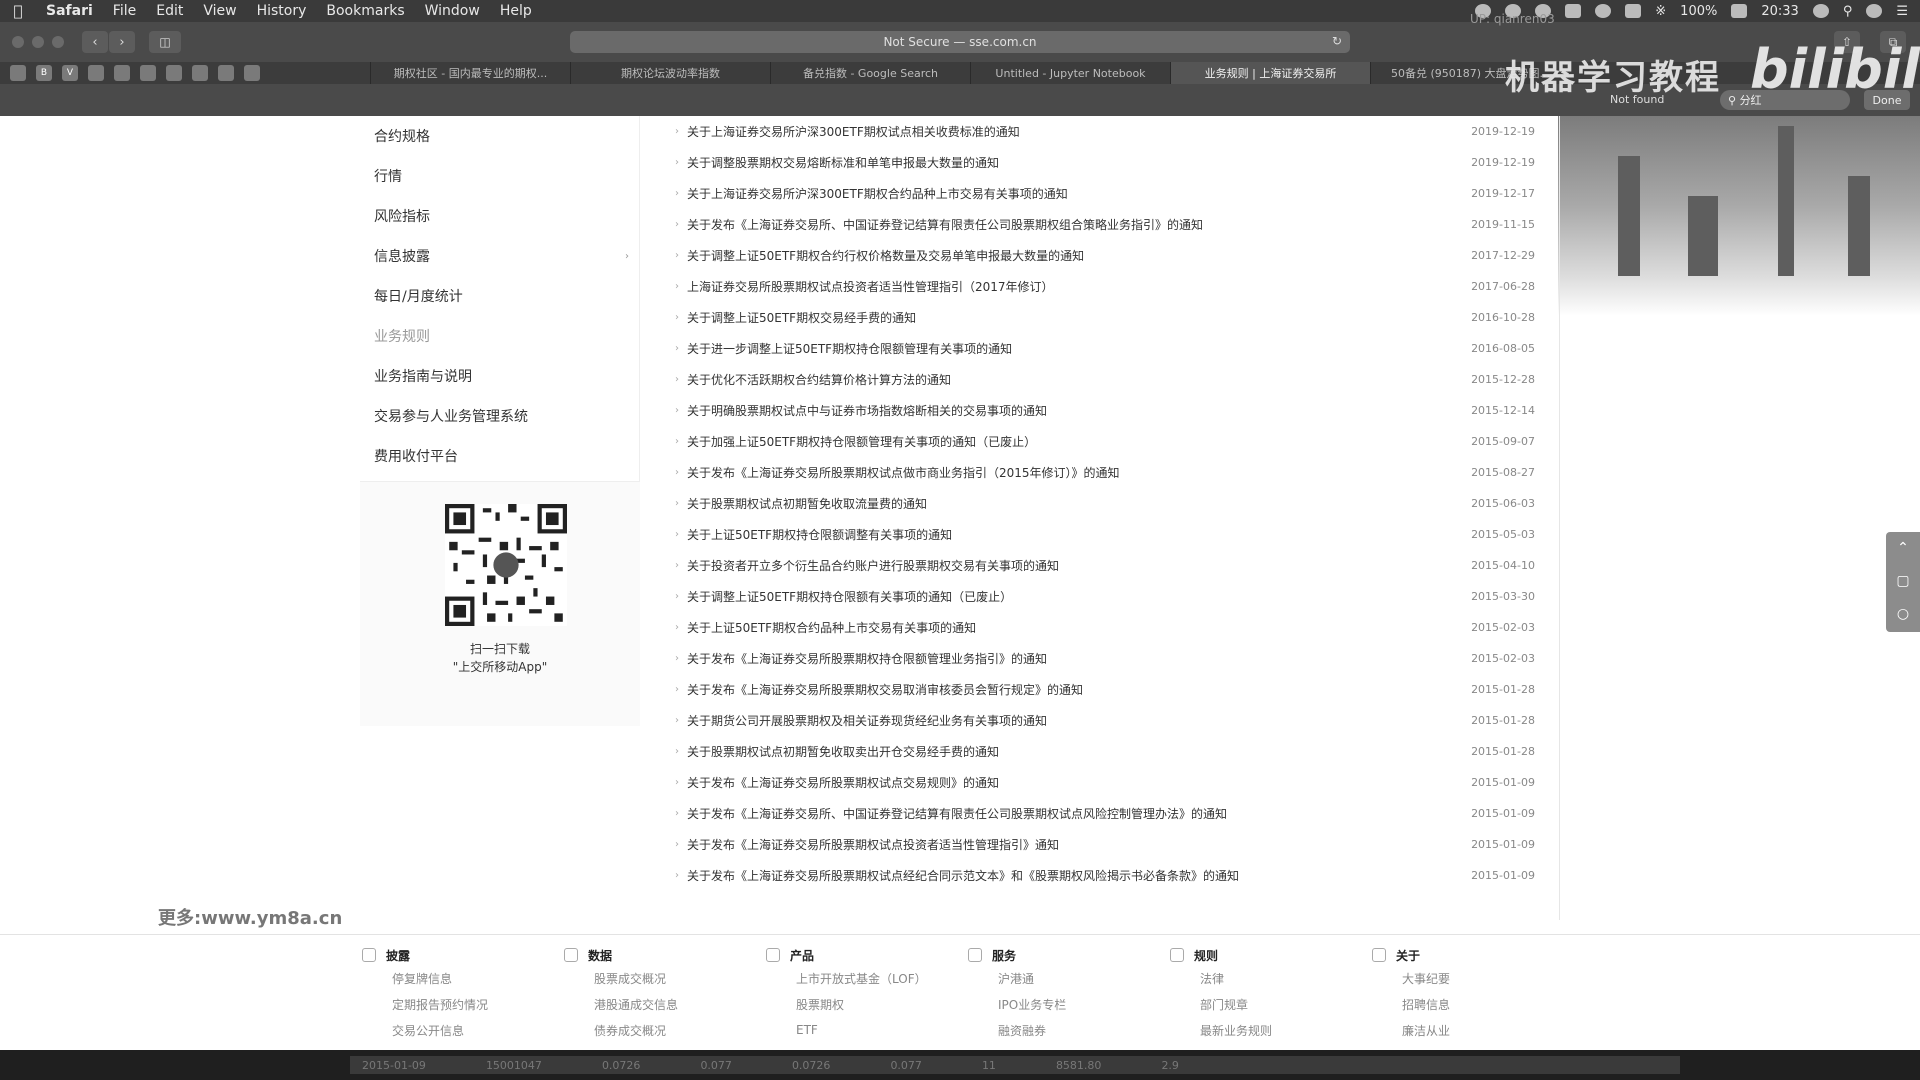 This screenshot has width=1920, height=1080. I want to click on notice-title: 关于发布《上海证券交易所股票期权交易取消审核委员会暂行规定》的通知, so click(1078, 689).